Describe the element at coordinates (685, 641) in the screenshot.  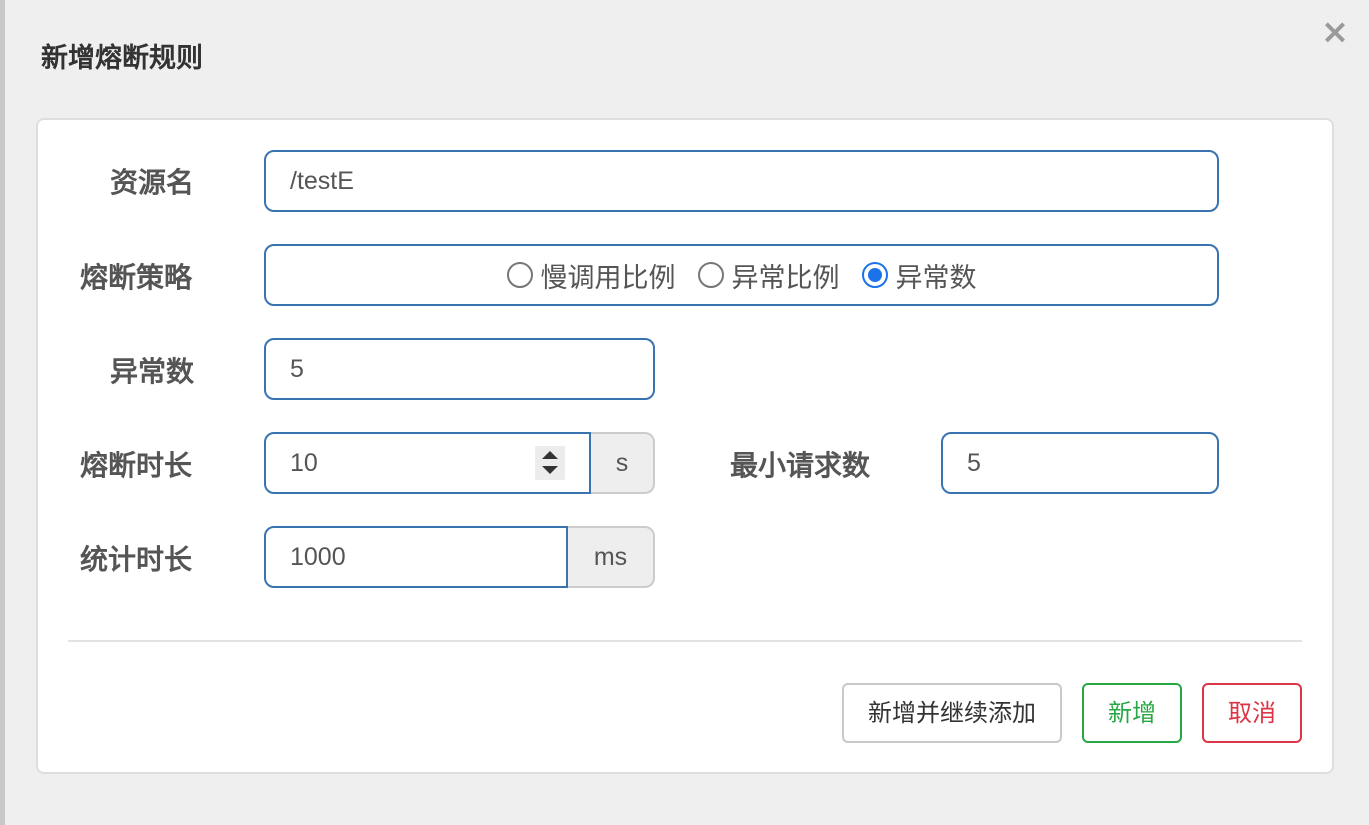
I see `footer-divider` at that location.